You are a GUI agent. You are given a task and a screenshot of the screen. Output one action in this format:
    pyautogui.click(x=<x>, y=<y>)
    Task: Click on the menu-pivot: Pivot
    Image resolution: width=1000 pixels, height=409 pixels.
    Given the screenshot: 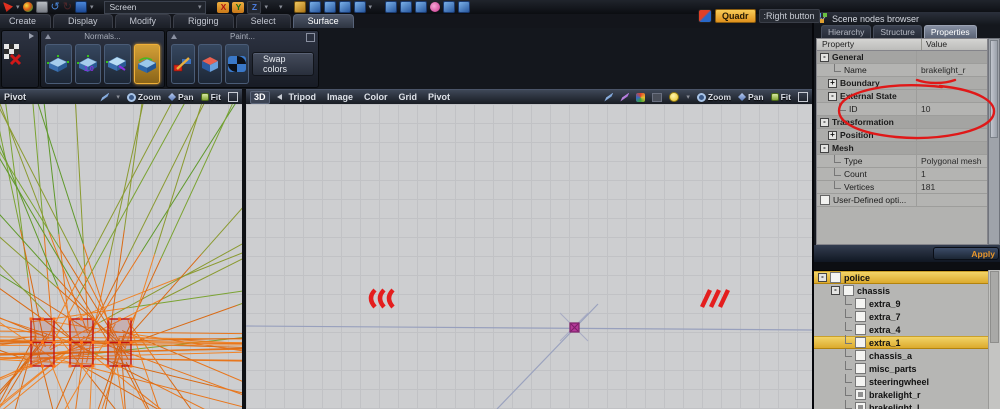 What is the action you would take?
    pyautogui.click(x=439, y=97)
    